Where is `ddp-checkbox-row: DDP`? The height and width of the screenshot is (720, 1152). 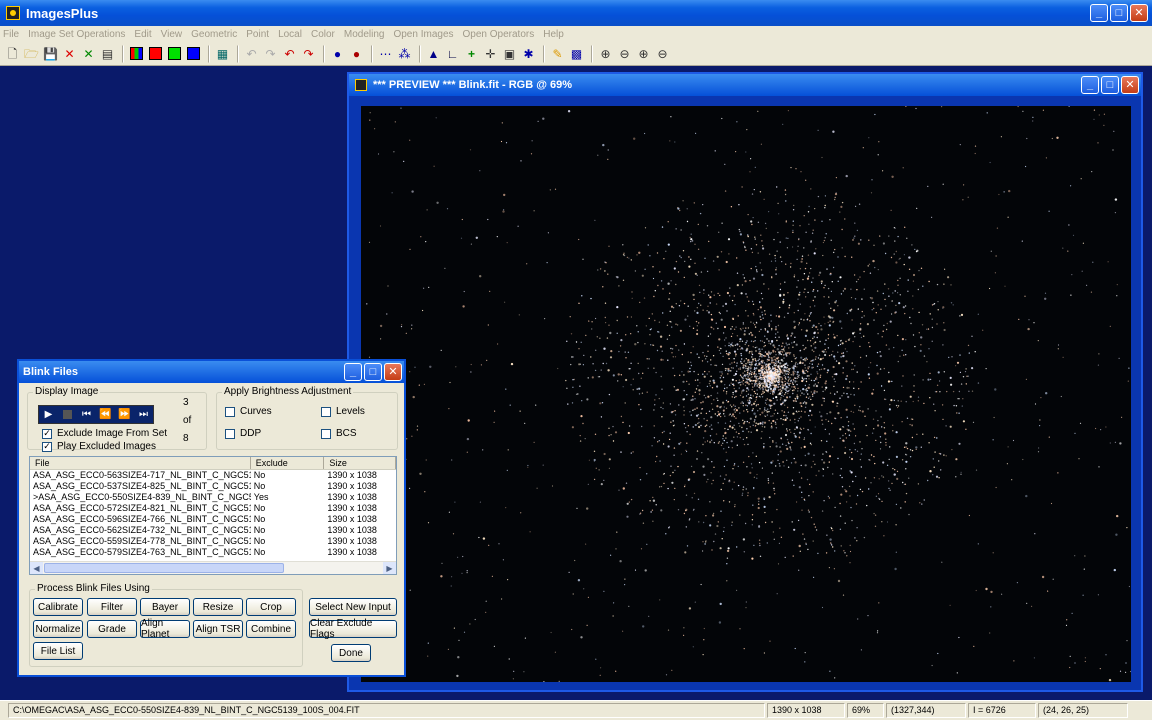 ddp-checkbox-row: DDP is located at coordinates (243, 433).